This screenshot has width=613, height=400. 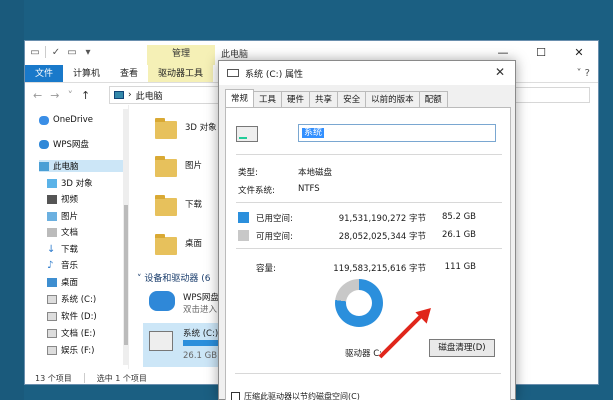 I want to click on navigation-buttons: ← → ˅ ↑, so click(x=57, y=95).